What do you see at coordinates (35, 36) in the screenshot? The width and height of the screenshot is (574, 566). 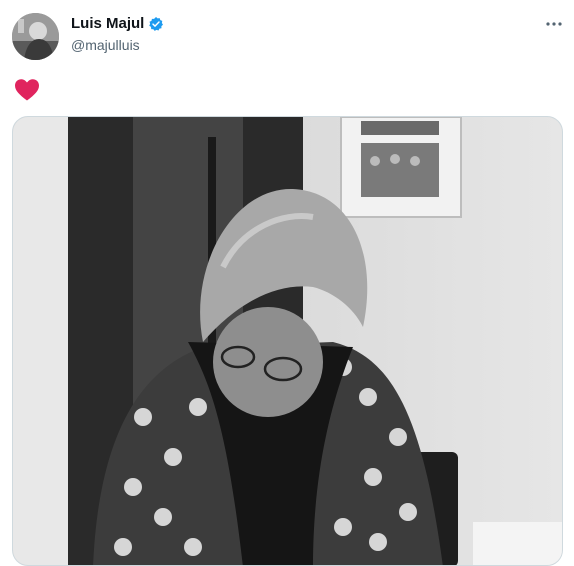 I see `avatar` at bounding box center [35, 36].